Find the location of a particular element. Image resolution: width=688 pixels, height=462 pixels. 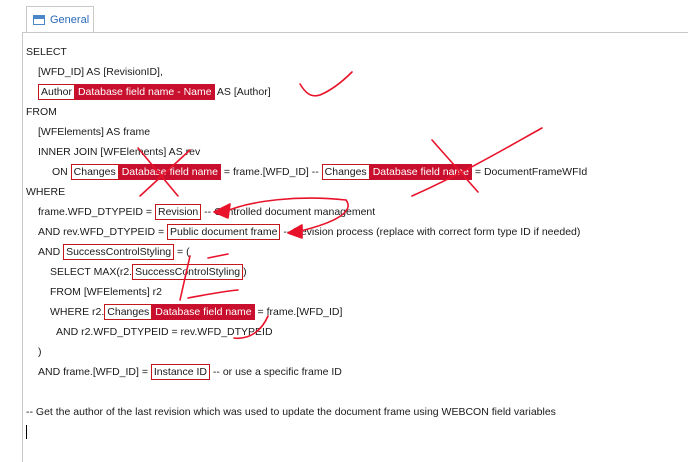

tab-general-label: General is located at coordinates (70, 19).